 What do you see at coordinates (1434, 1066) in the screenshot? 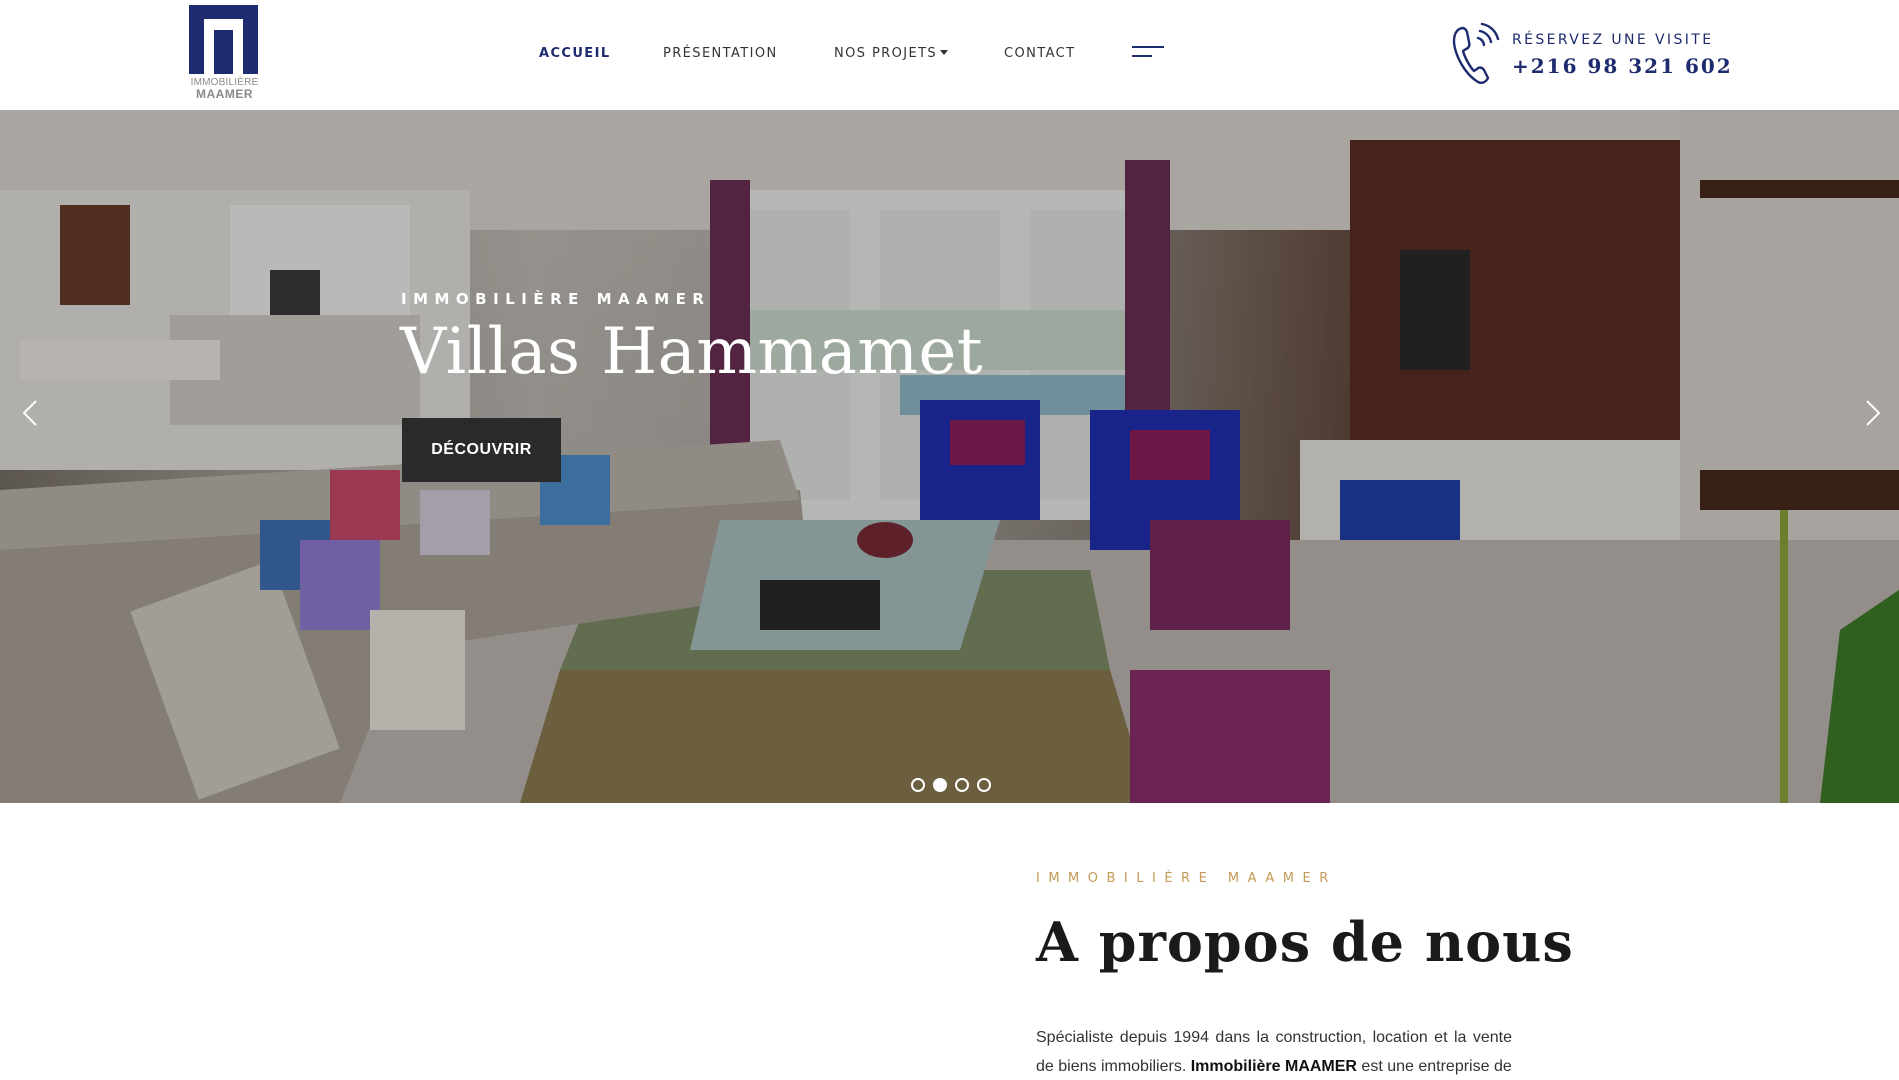
I see `about-text-part2: est une entreprise de` at bounding box center [1434, 1066].